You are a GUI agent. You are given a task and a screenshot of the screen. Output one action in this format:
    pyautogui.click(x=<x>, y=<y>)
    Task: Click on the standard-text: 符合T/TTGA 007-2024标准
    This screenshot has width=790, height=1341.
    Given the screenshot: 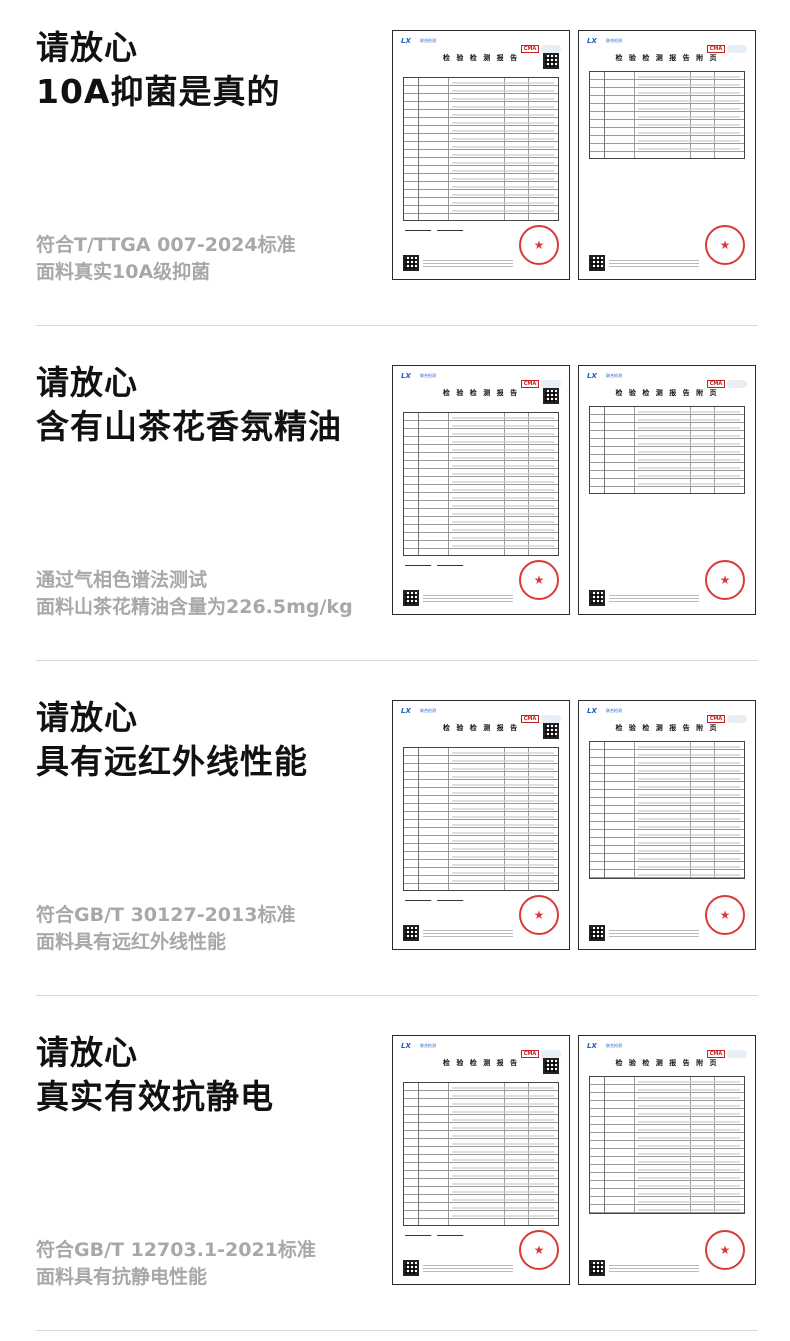 What is the action you would take?
    pyautogui.click(x=166, y=245)
    